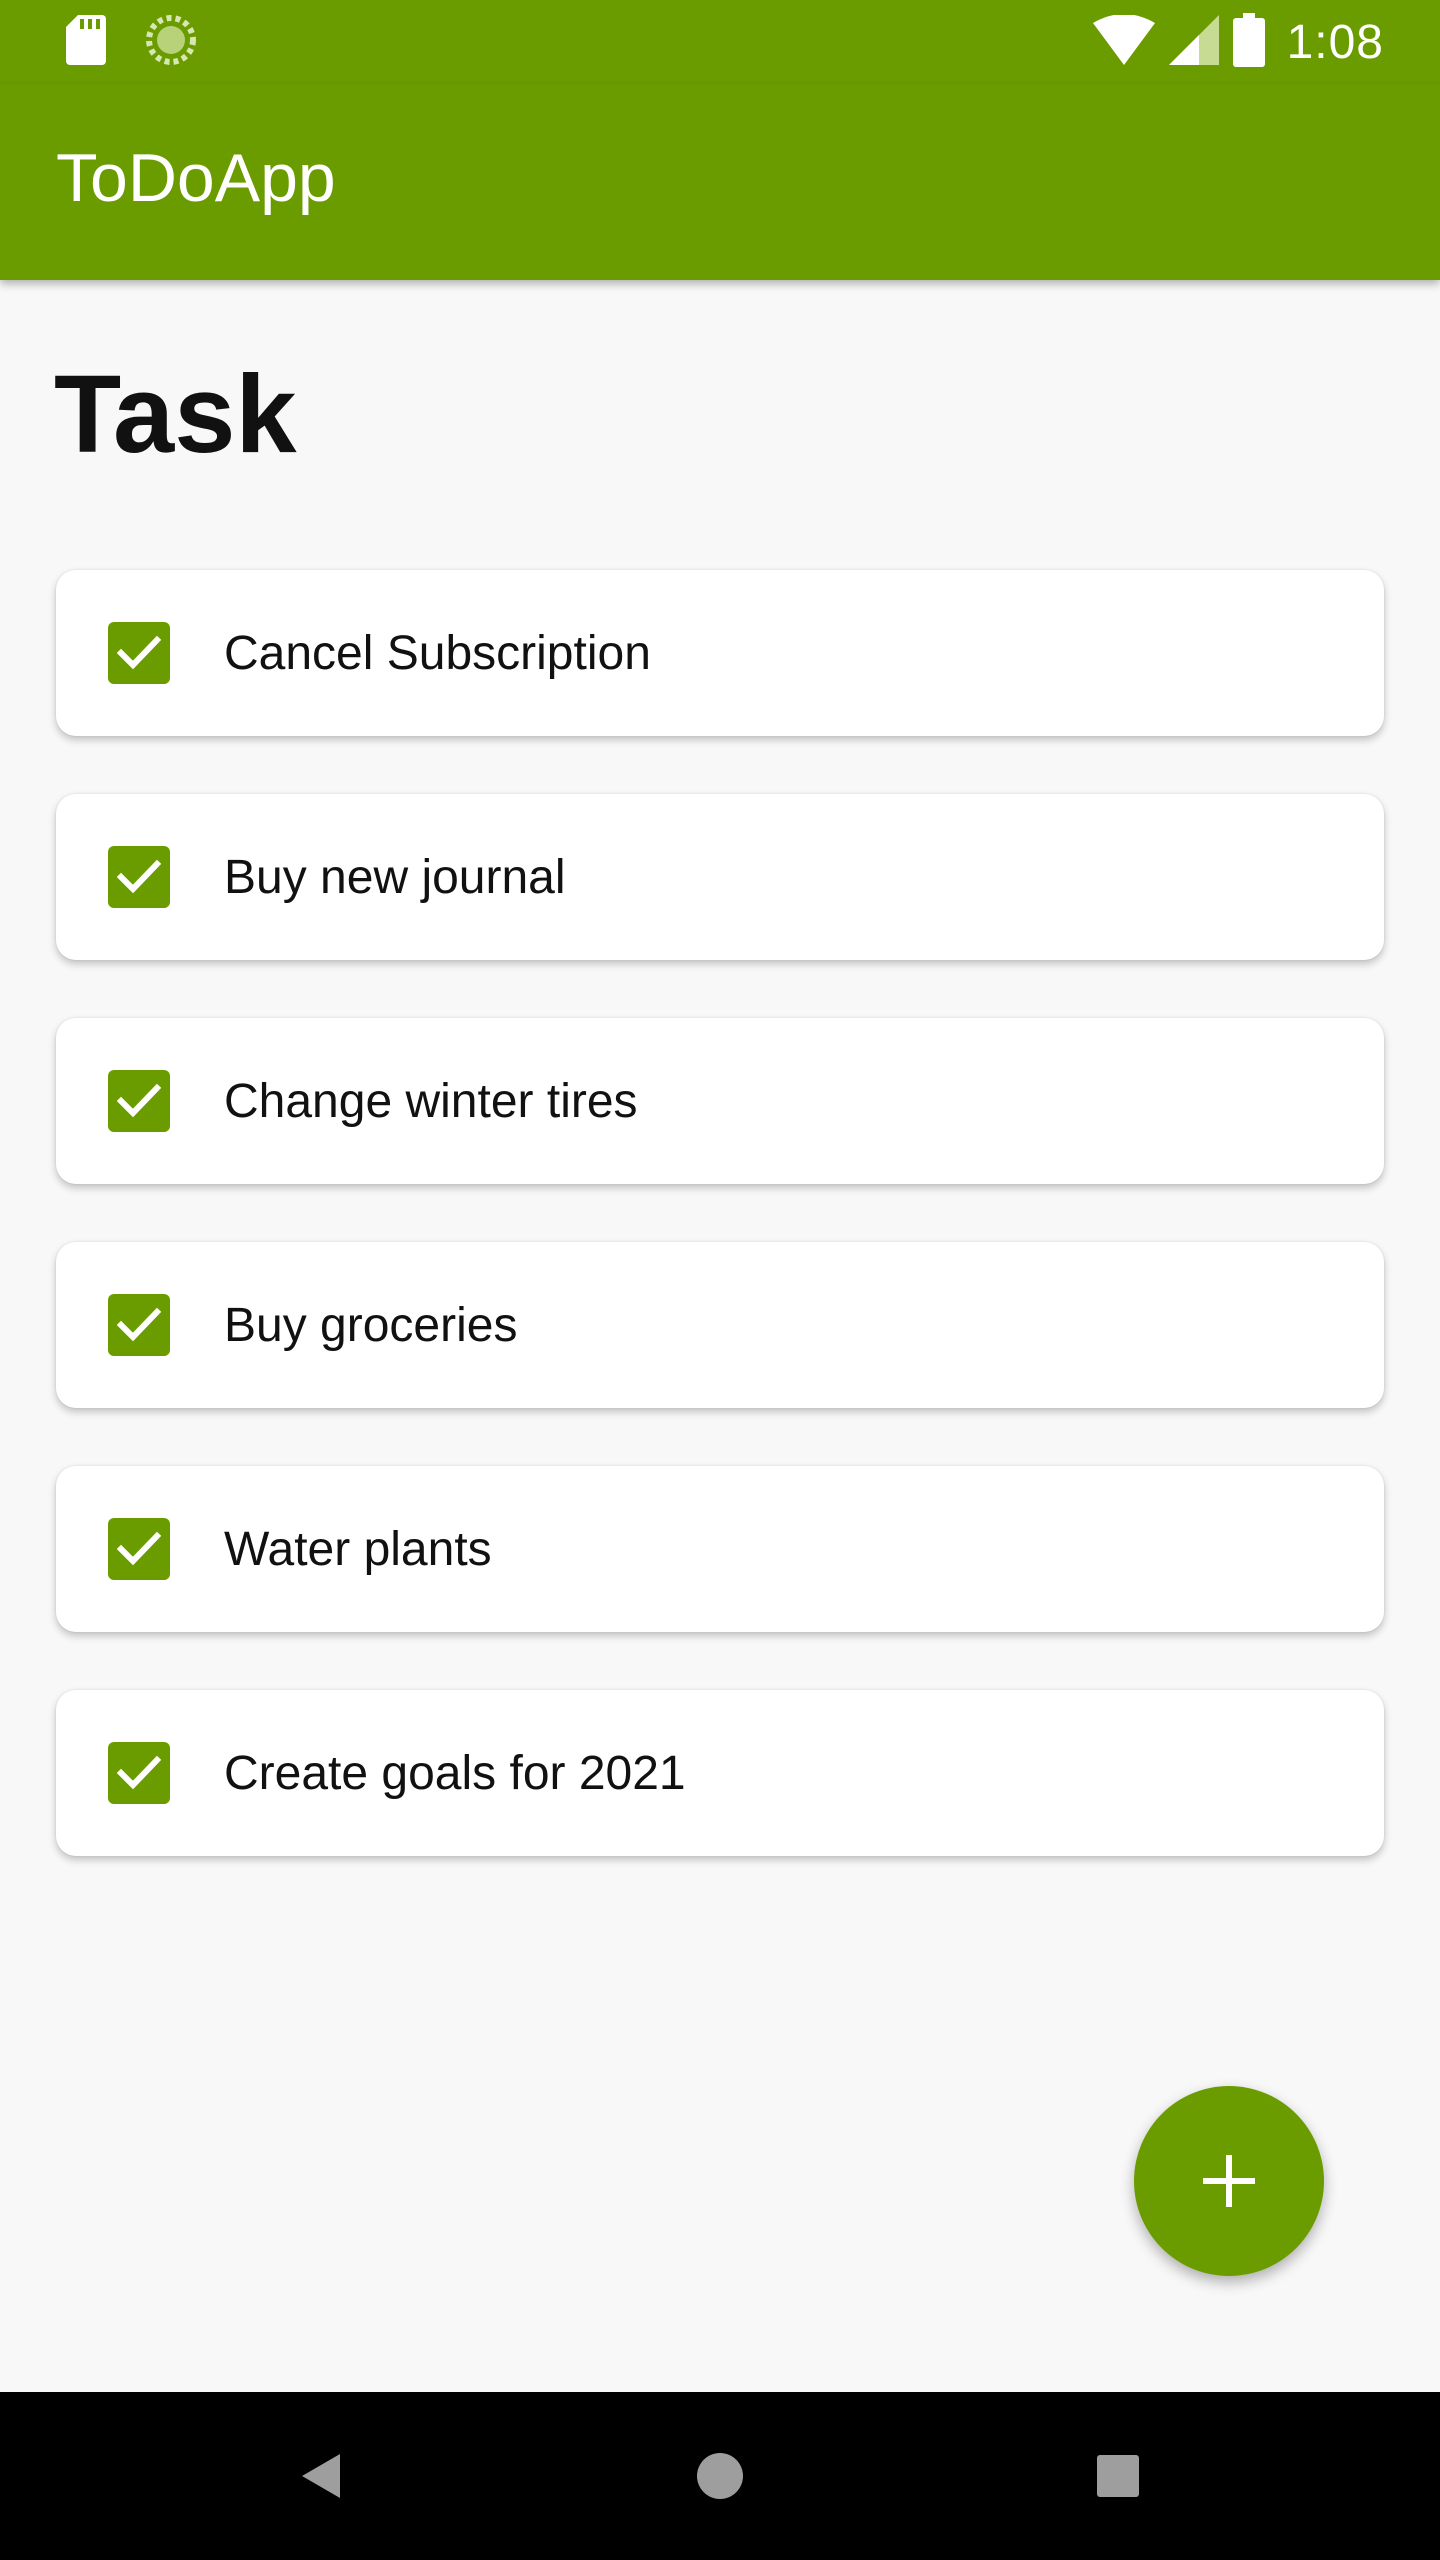 The width and height of the screenshot is (1440, 2560). Describe the element at coordinates (1248, 42) in the screenshot. I see `battery-icon` at that location.